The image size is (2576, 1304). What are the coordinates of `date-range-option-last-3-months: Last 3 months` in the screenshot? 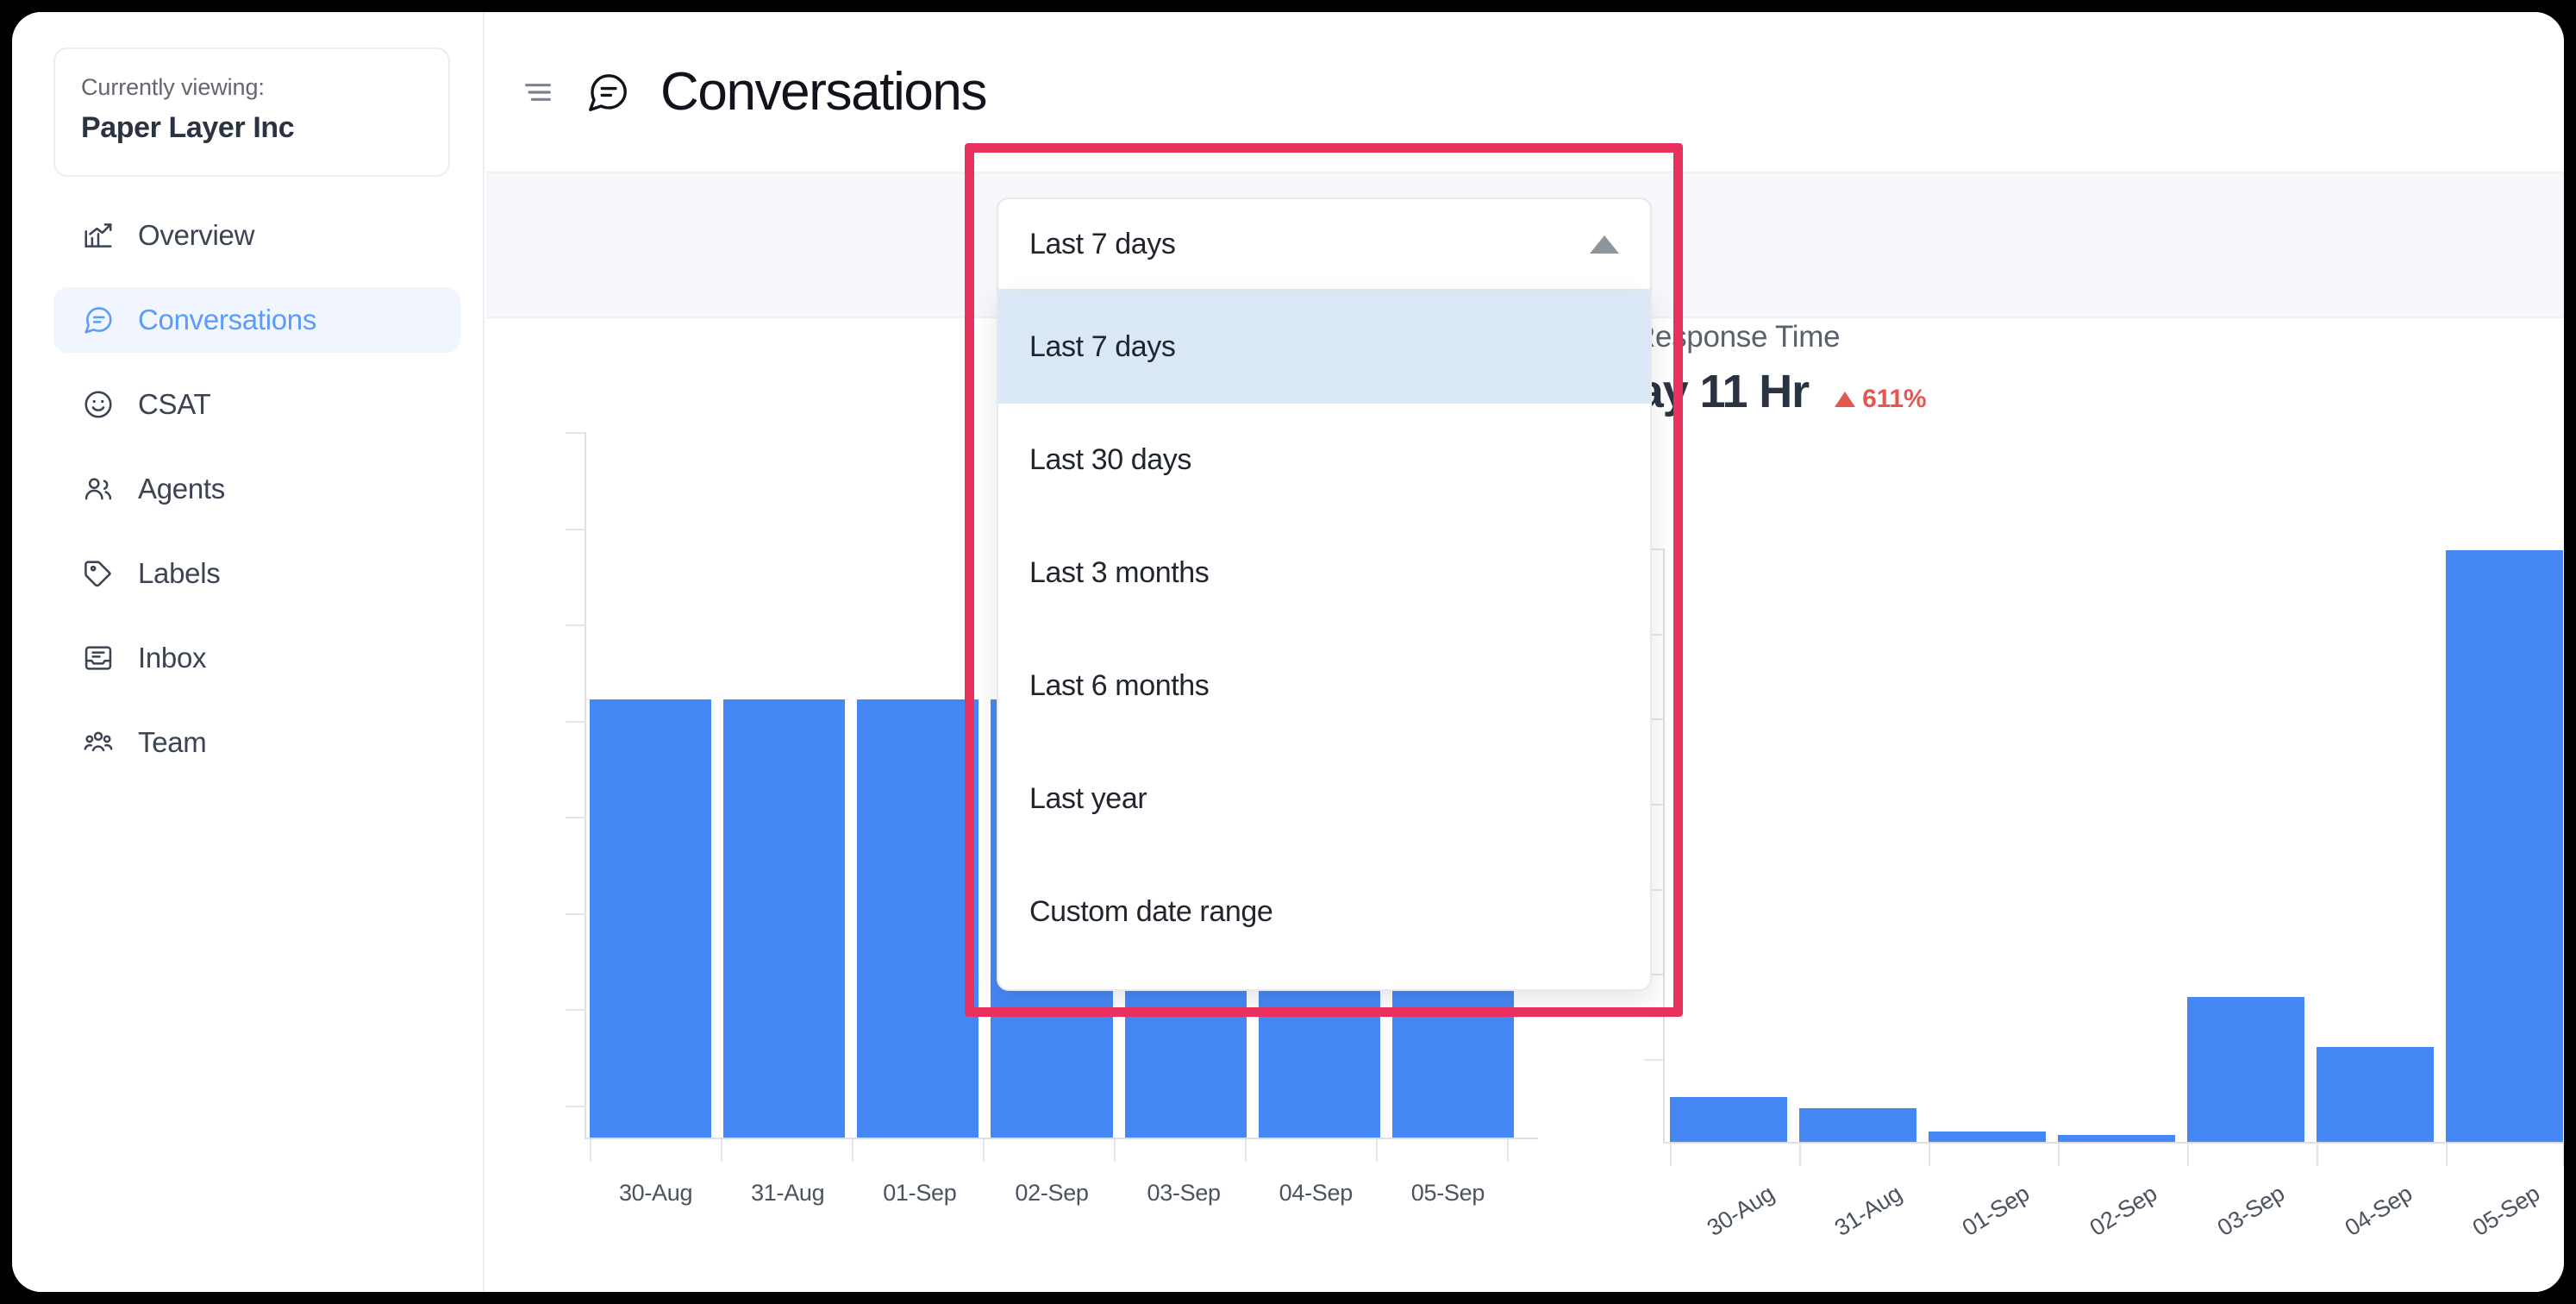 It's located at (1324, 573).